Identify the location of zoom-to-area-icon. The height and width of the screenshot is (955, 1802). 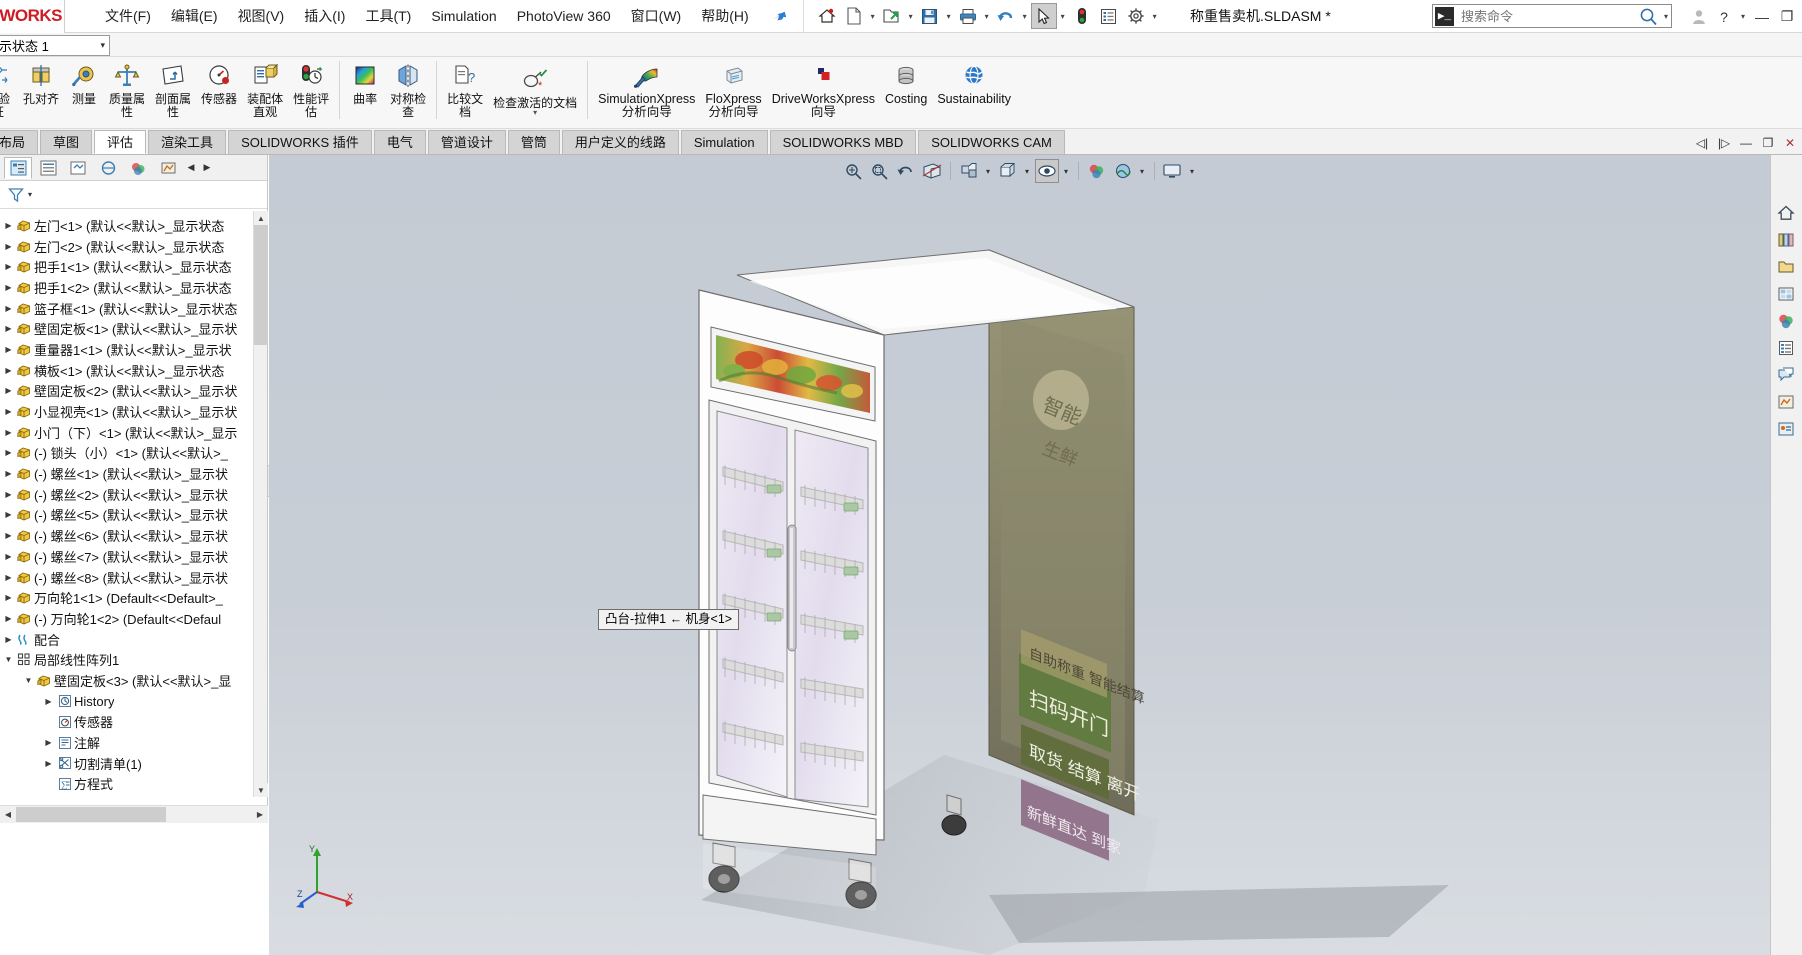
(880, 171).